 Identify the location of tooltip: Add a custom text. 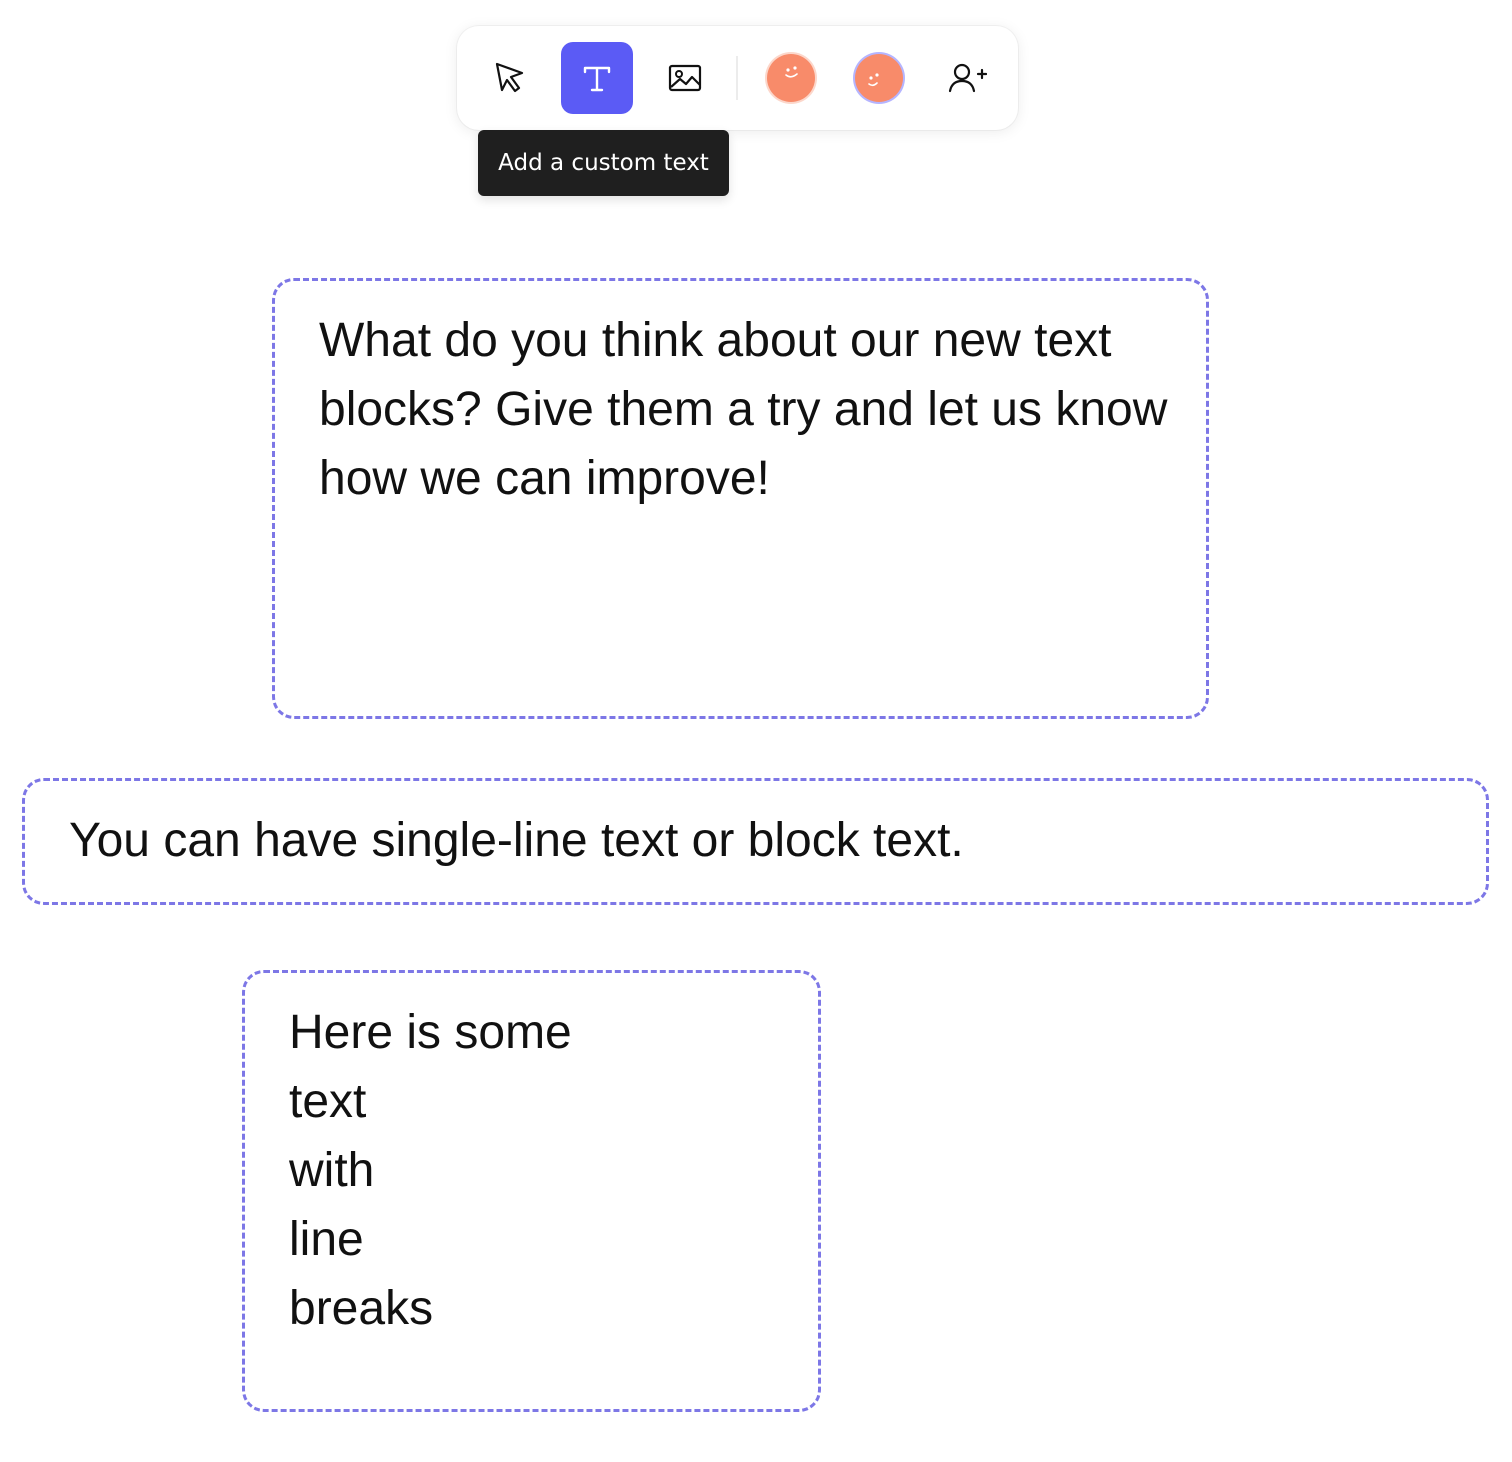
(603, 163).